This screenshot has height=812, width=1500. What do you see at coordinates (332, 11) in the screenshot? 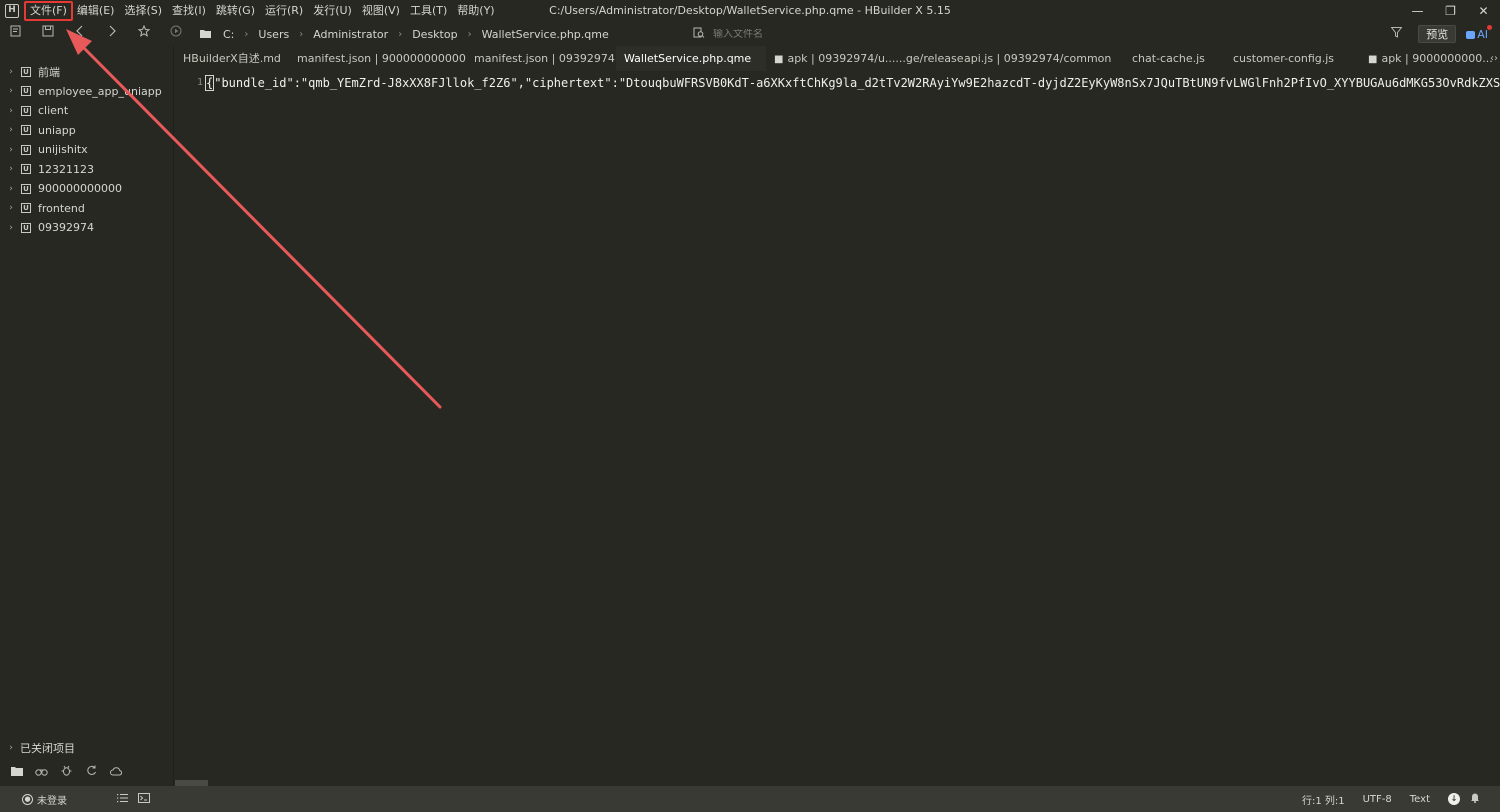
I see `menu-publish: 发行(U)` at bounding box center [332, 11].